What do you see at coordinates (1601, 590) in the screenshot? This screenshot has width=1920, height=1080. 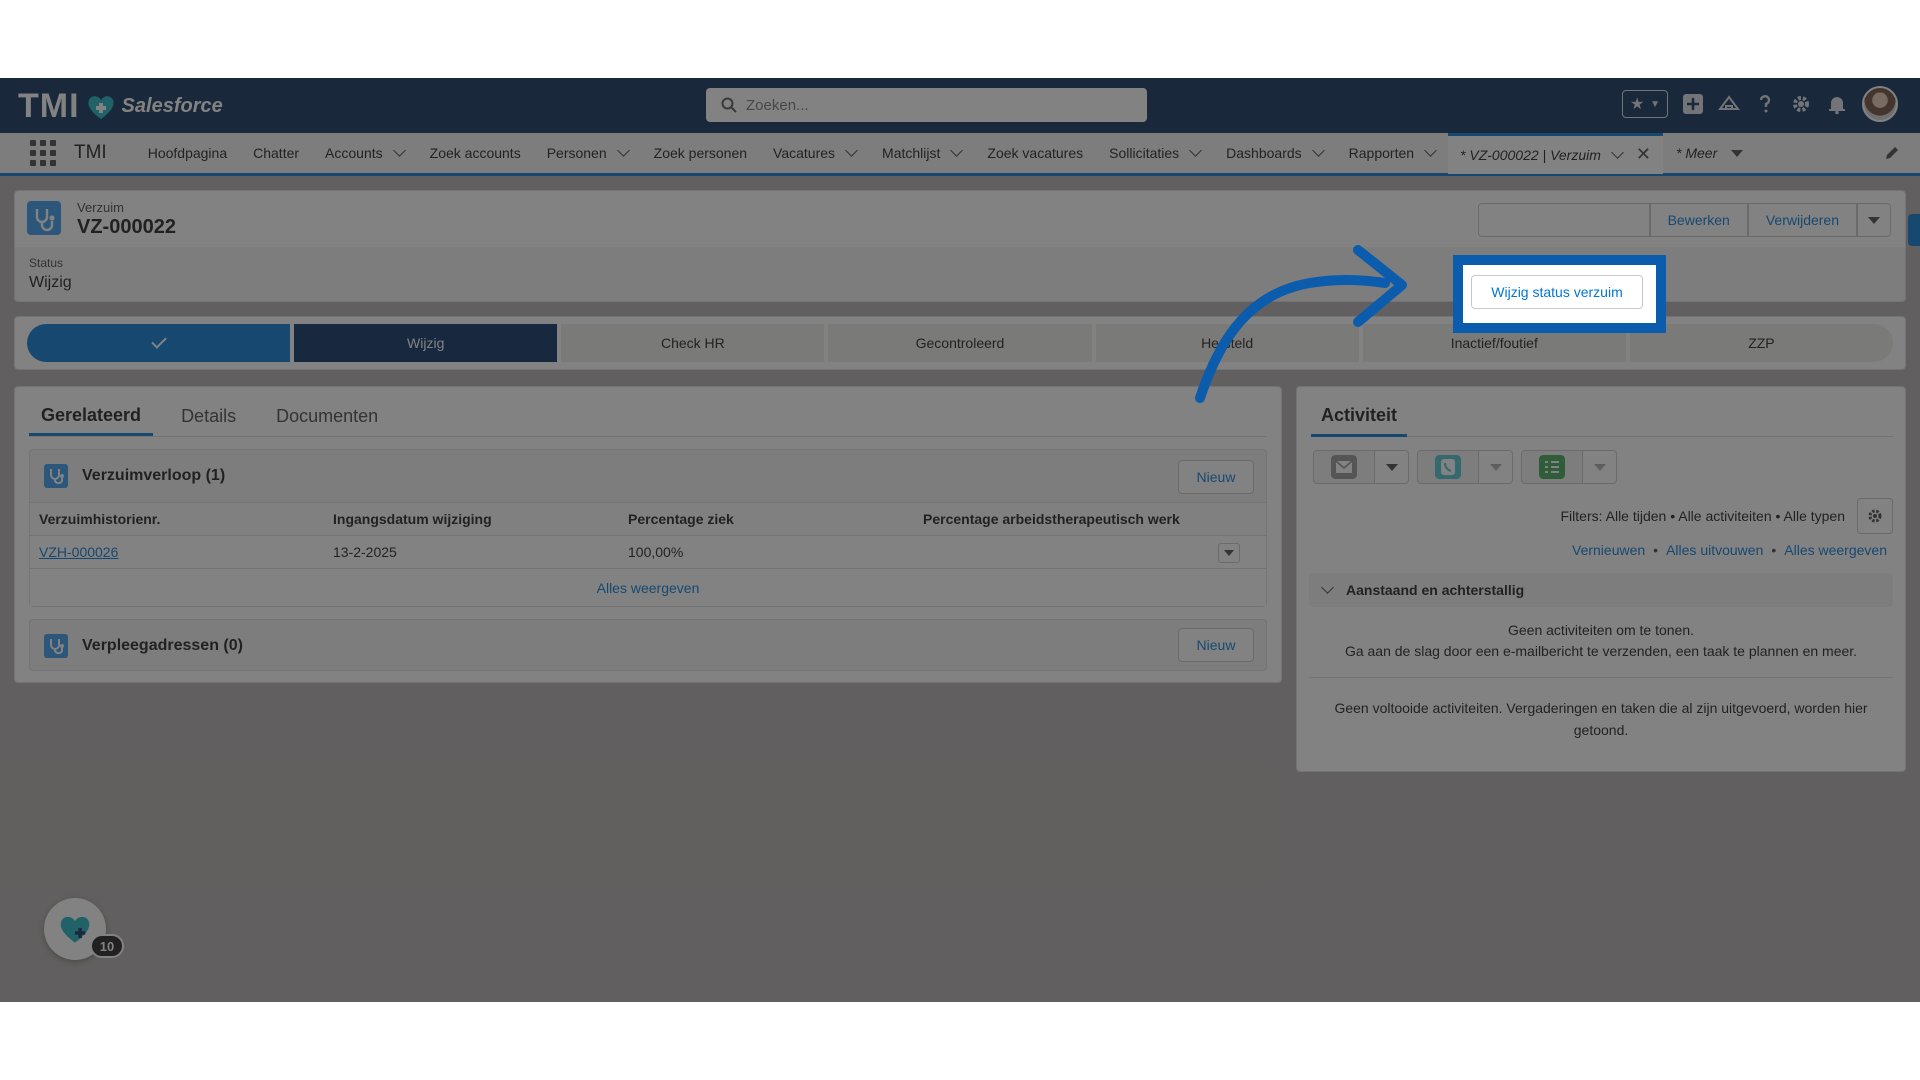 I see `upcoming-overdue-section: Aanstaand en achterstallig` at bounding box center [1601, 590].